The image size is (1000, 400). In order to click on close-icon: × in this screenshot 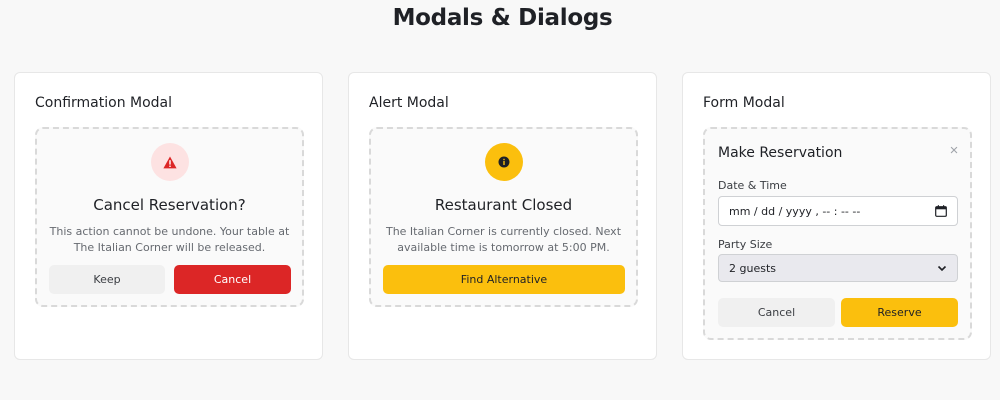, I will do `click(954, 151)`.